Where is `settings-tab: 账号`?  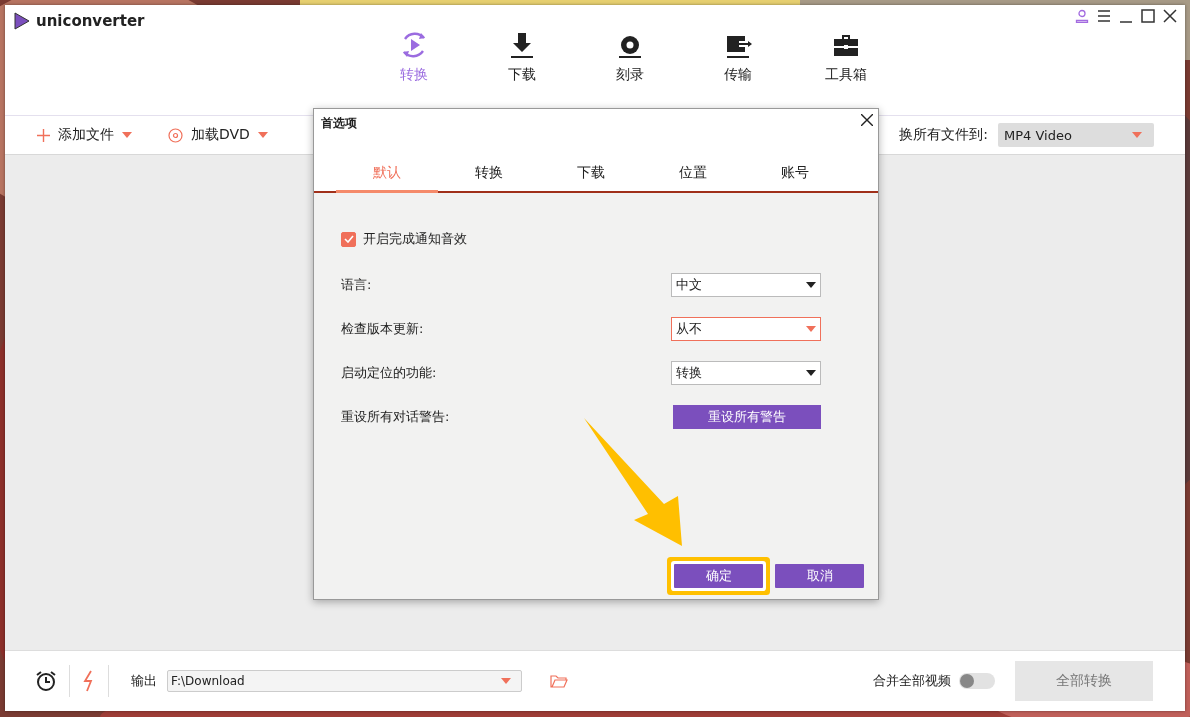
settings-tab: 账号 is located at coordinates (795, 174).